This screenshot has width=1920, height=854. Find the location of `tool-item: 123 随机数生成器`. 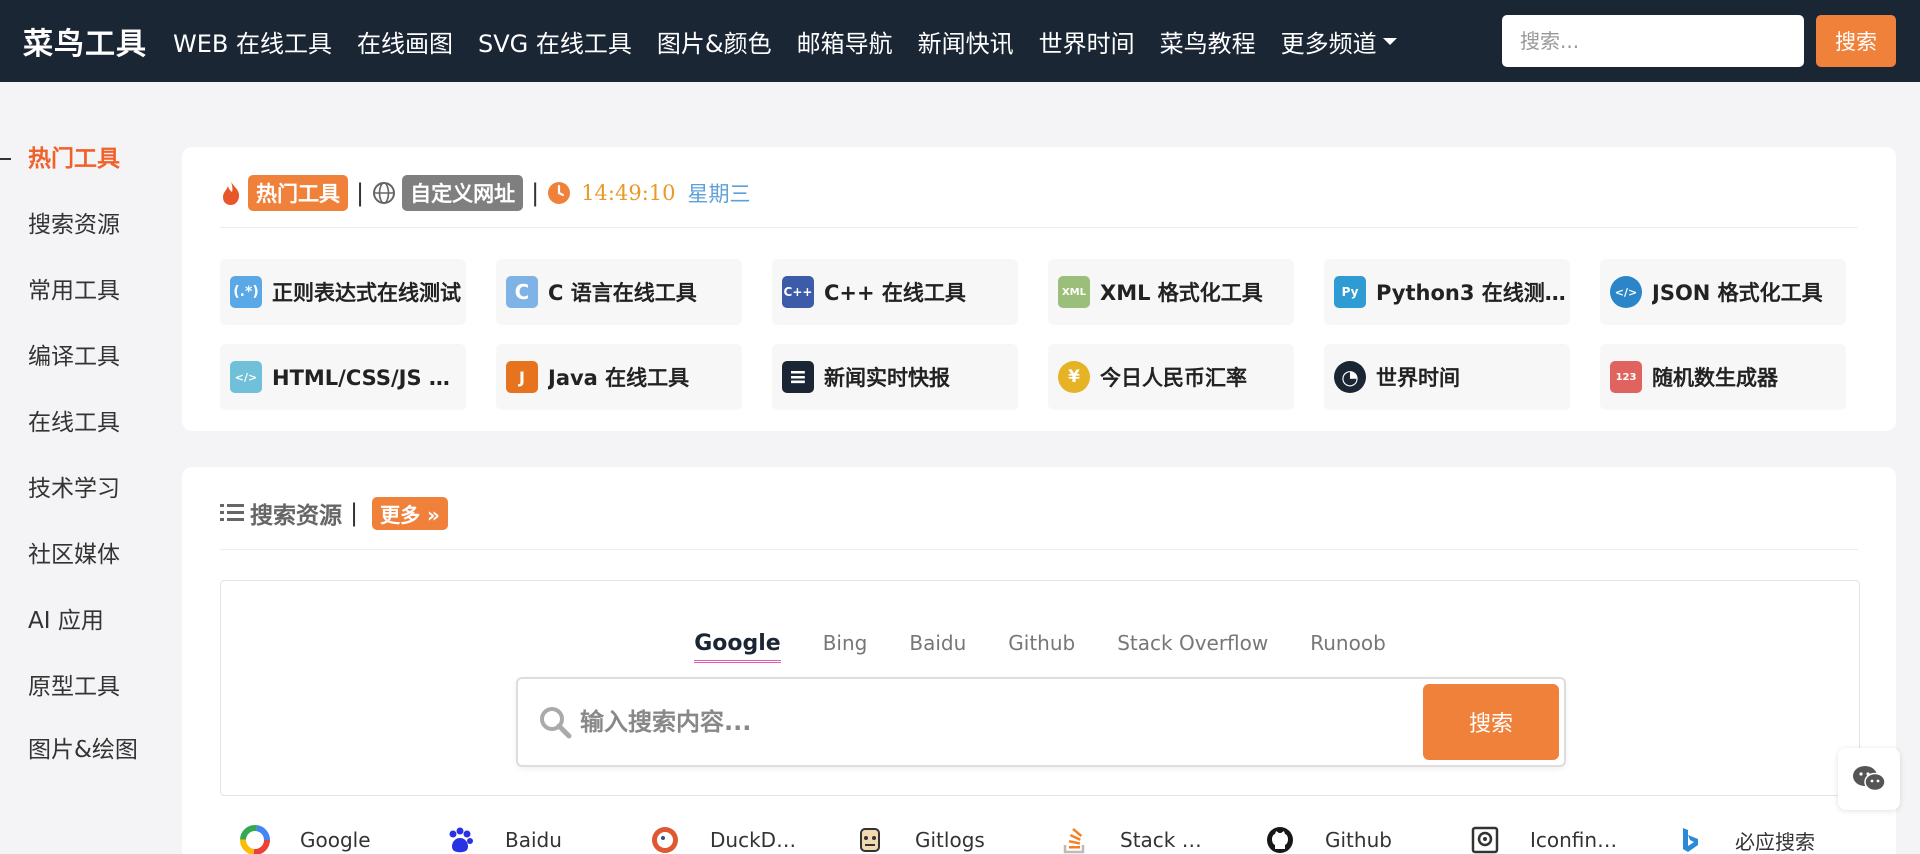

tool-item: 123 随机数生成器 is located at coordinates (1723, 377).